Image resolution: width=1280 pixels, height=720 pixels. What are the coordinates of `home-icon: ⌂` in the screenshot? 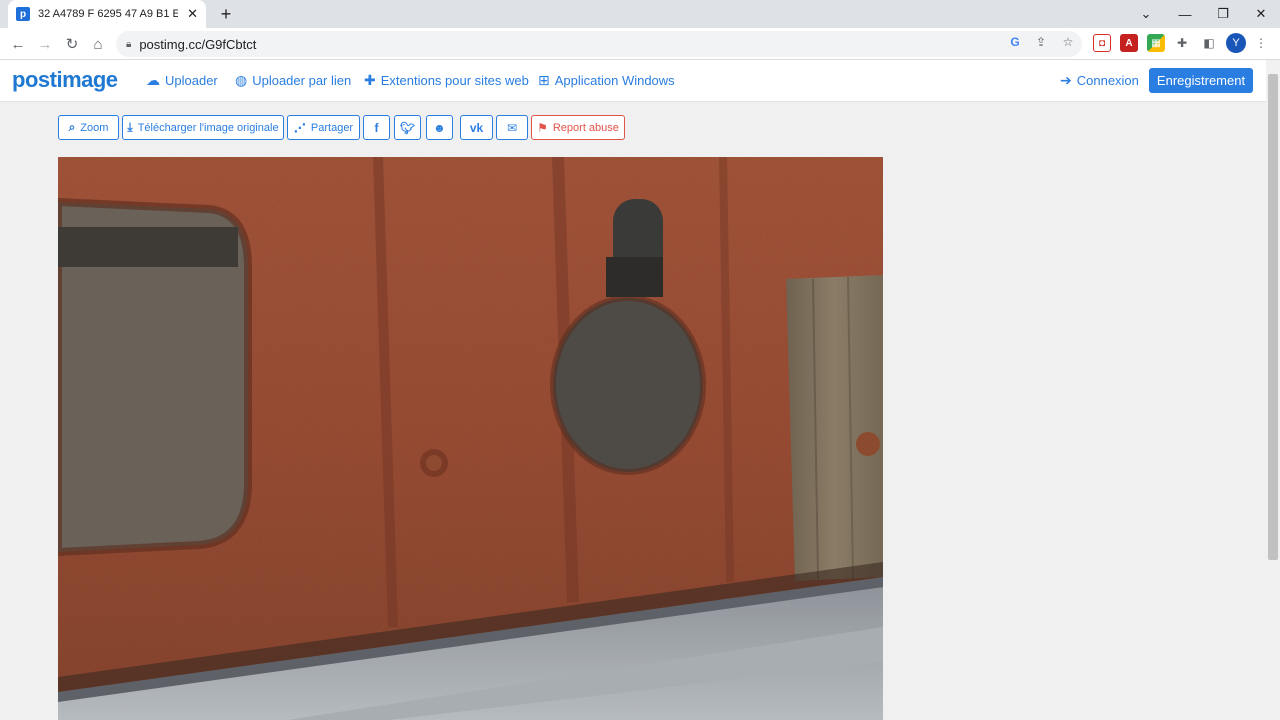 It's located at (98, 44).